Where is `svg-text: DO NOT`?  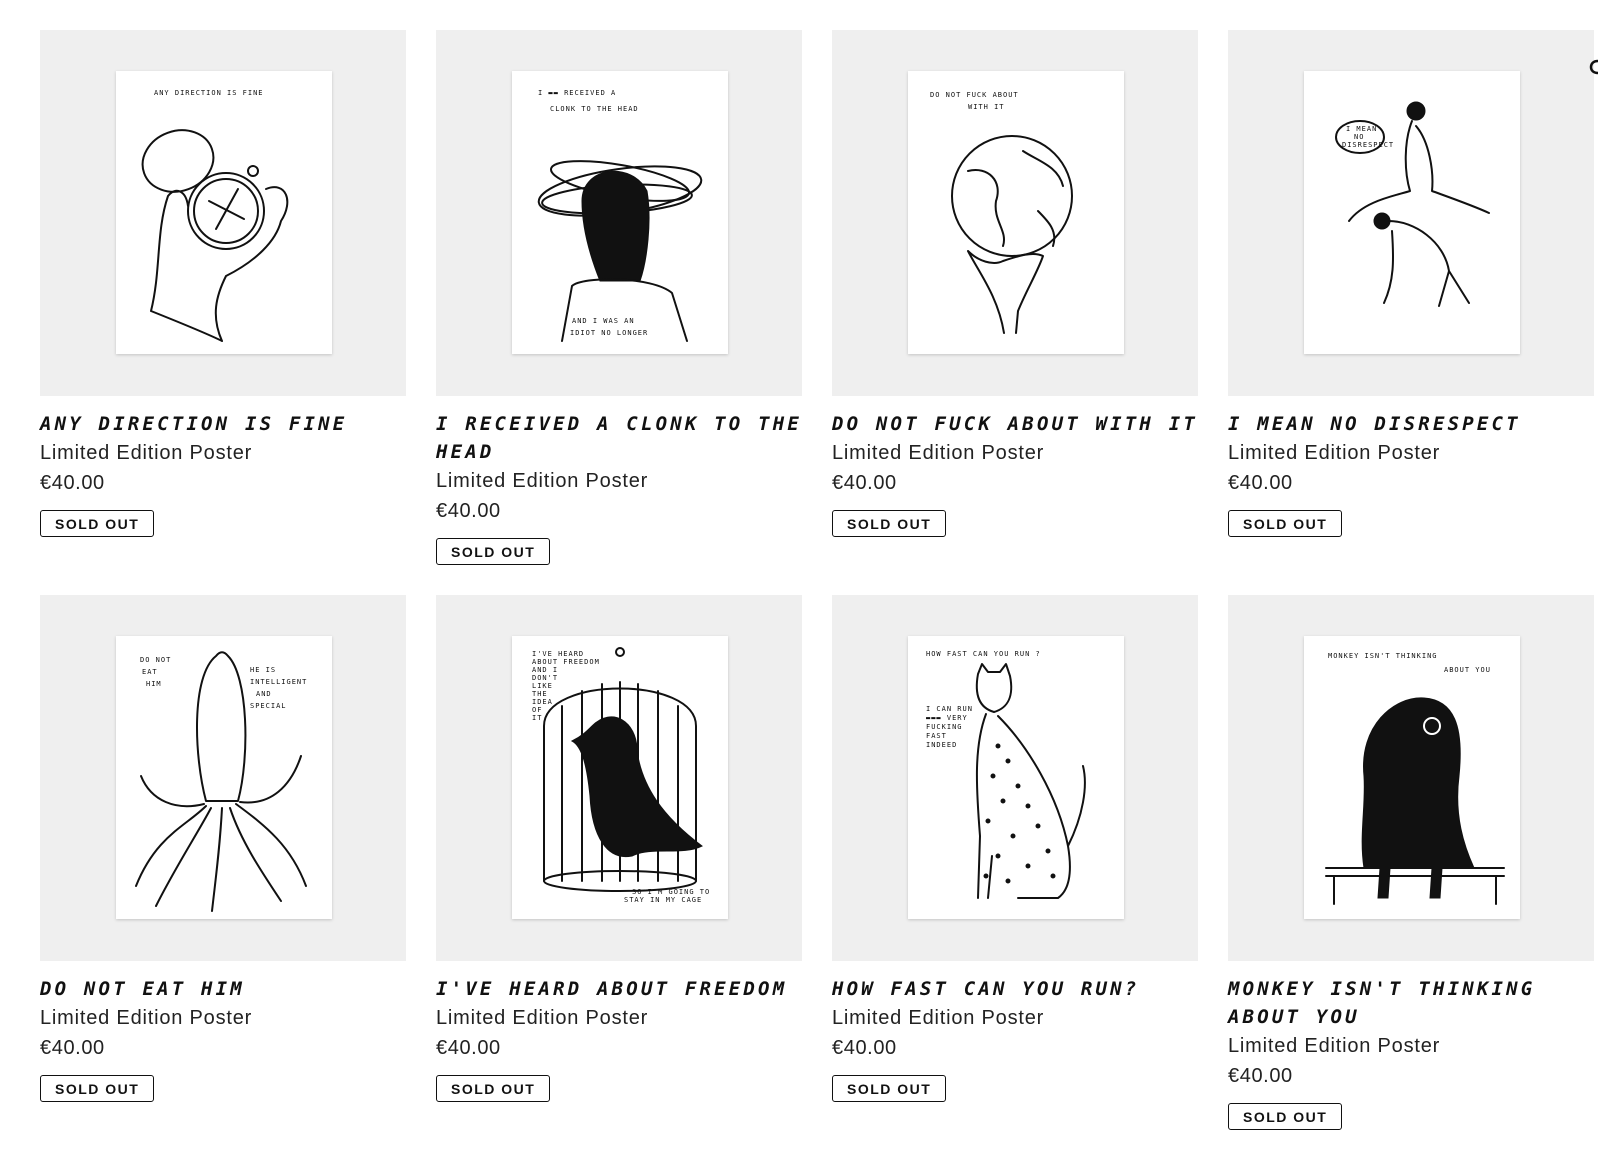 svg-text: DO NOT is located at coordinates (155, 660).